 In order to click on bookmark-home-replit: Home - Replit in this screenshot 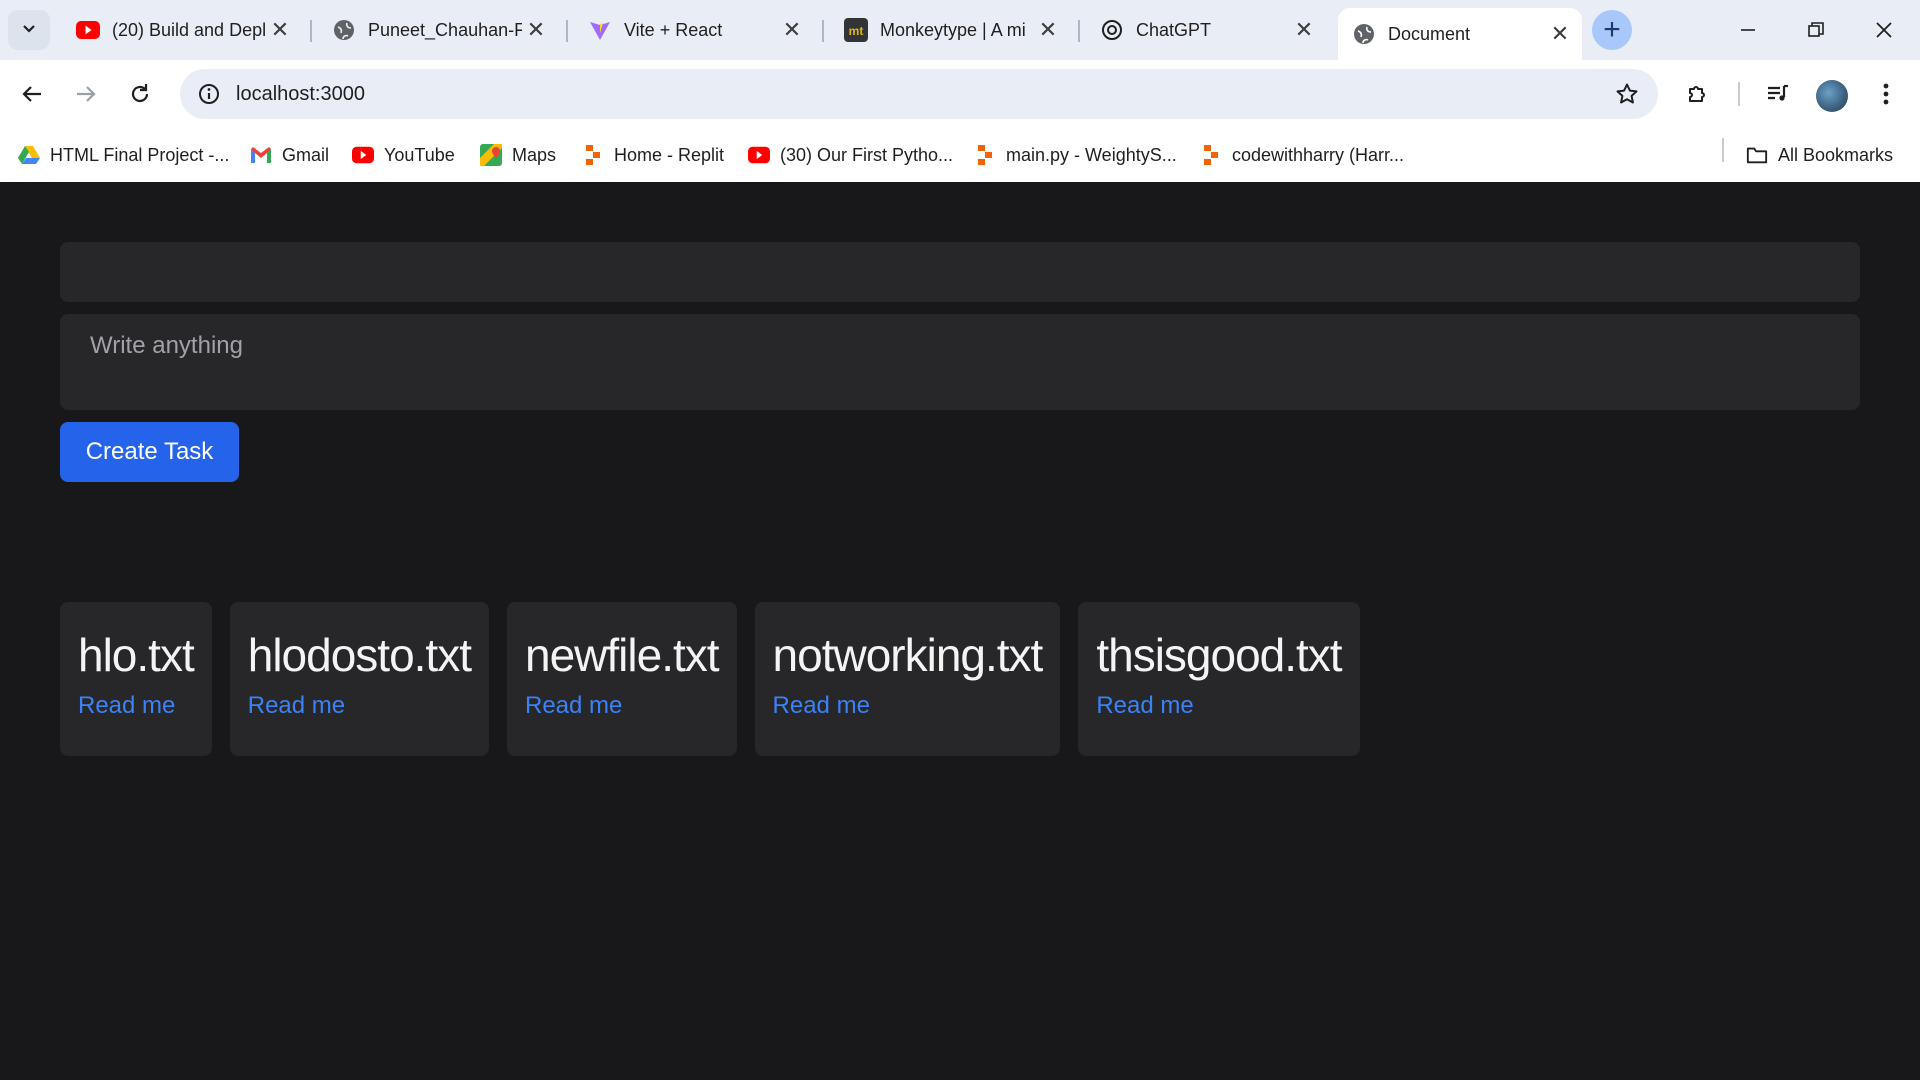, I will do `click(653, 155)`.